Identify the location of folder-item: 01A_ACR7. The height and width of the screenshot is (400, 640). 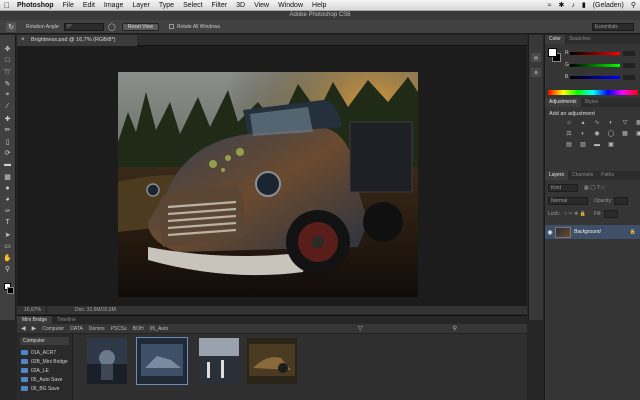
(44, 352).